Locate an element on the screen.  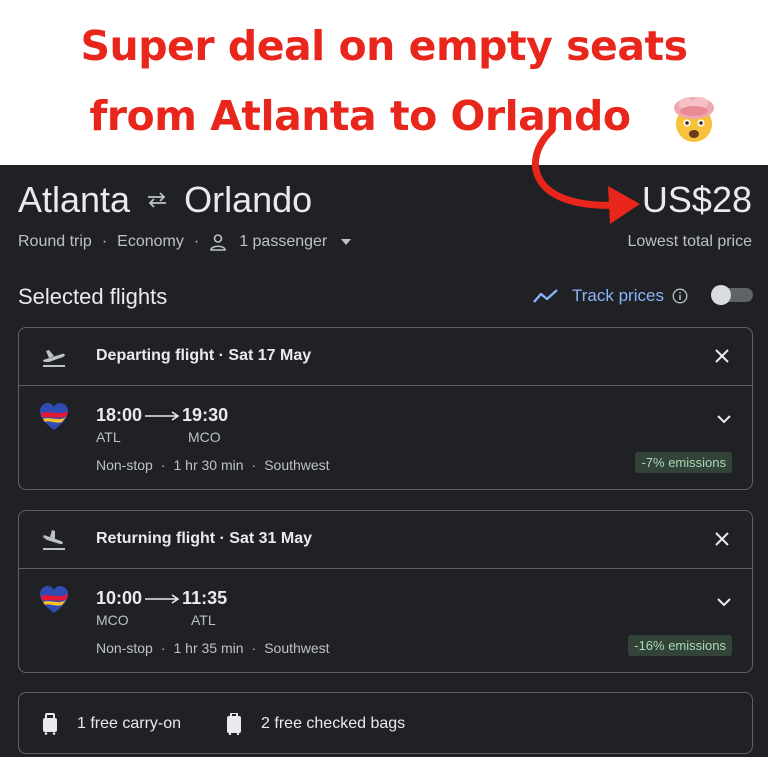
trip-type: Round trip is located at coordinates (55, 241).